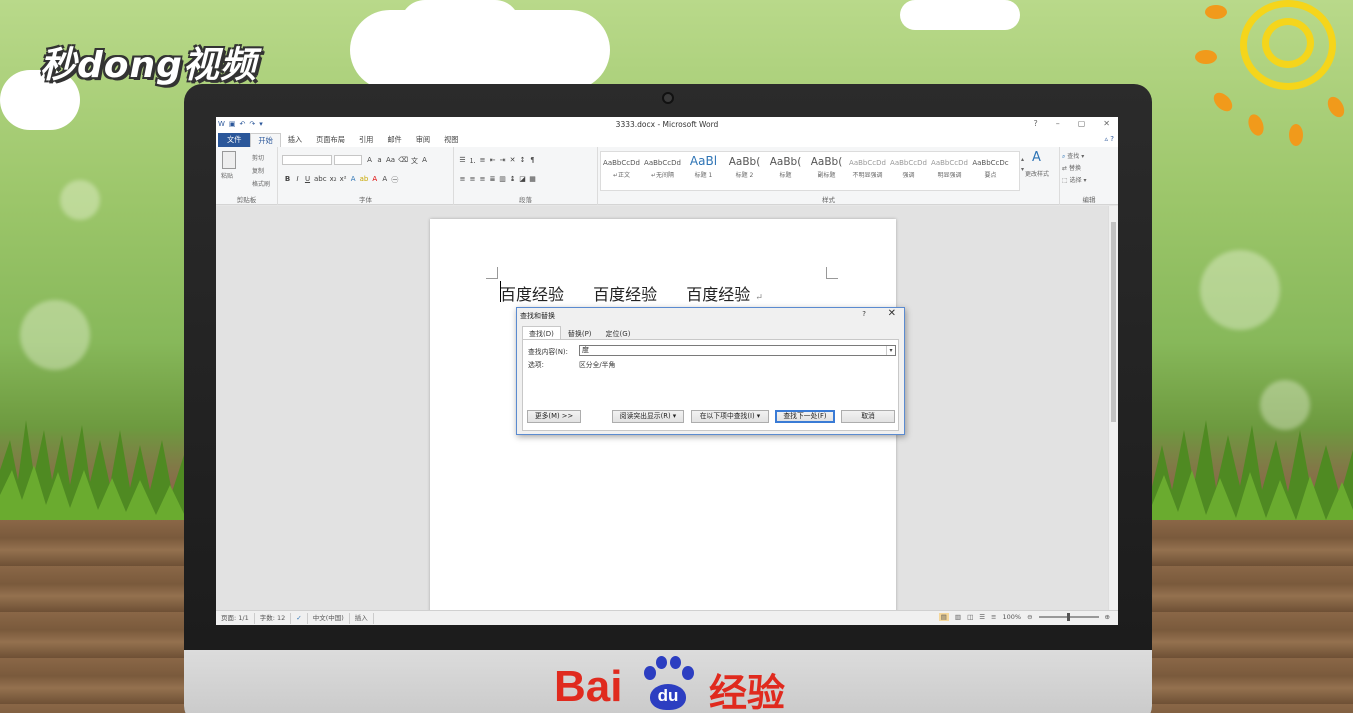  I want to click on chinese-layout-icon: ✕, so click(512, 161).